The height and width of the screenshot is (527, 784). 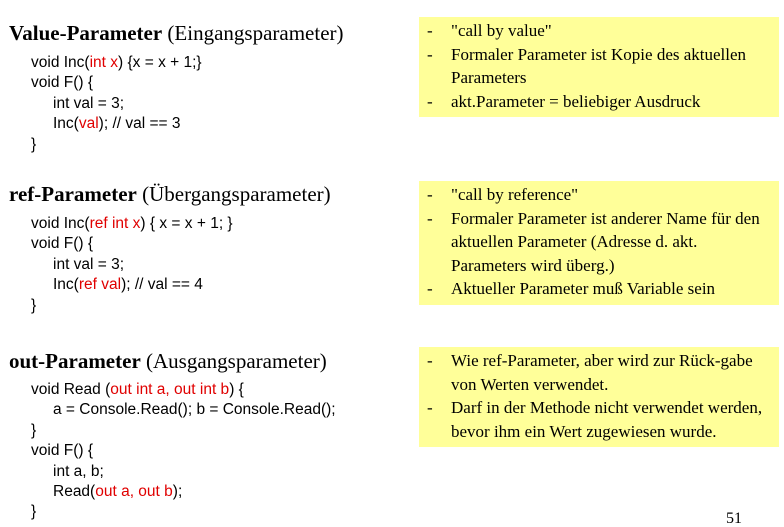 I want to click on code-text: ); // val == 4, so click(x=162, y=285).